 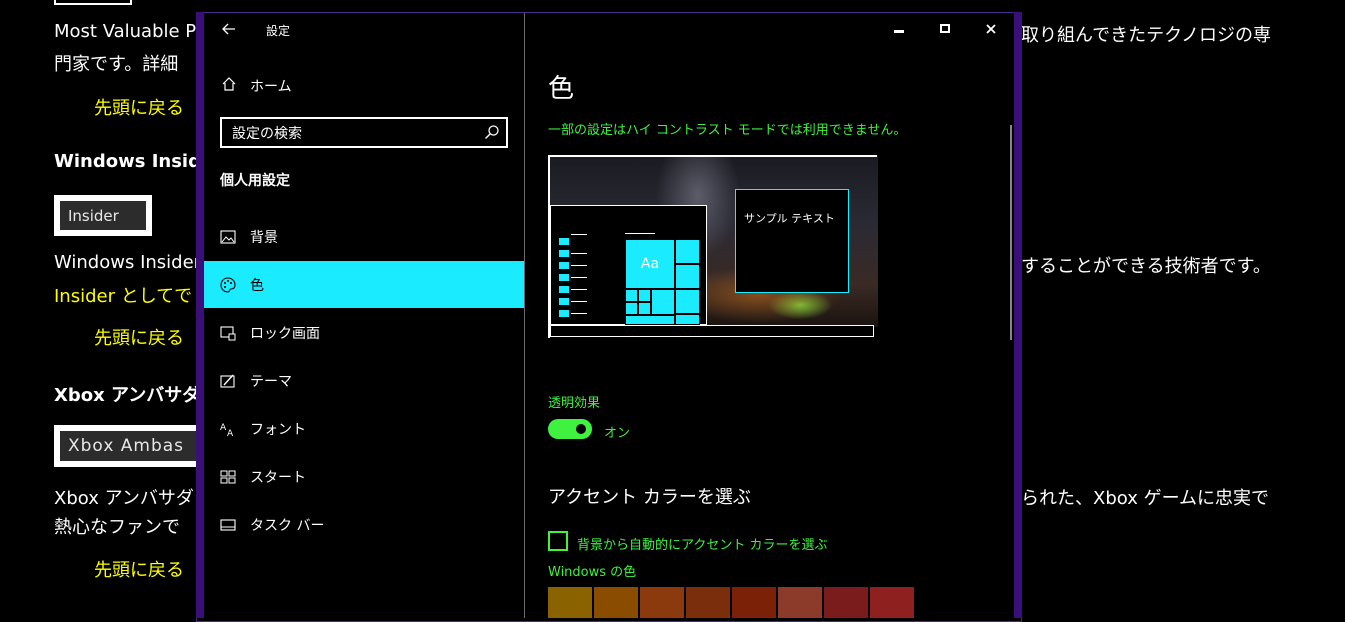 I want to click on insider-badge: Insider, so click(x=103, y=215).